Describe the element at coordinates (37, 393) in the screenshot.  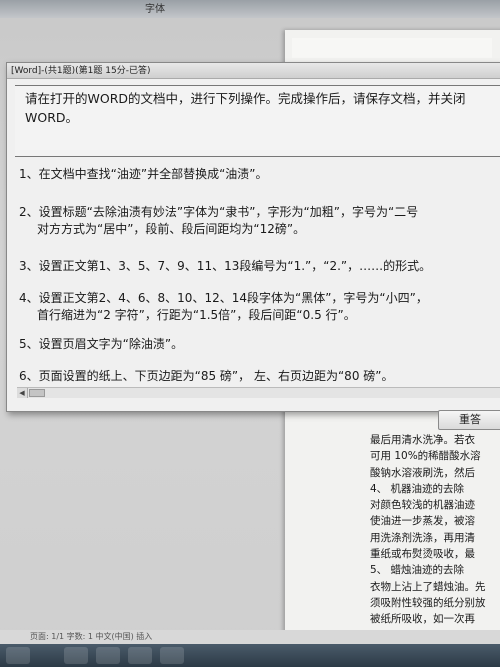
I see `scrollbar-thumb` at that location.